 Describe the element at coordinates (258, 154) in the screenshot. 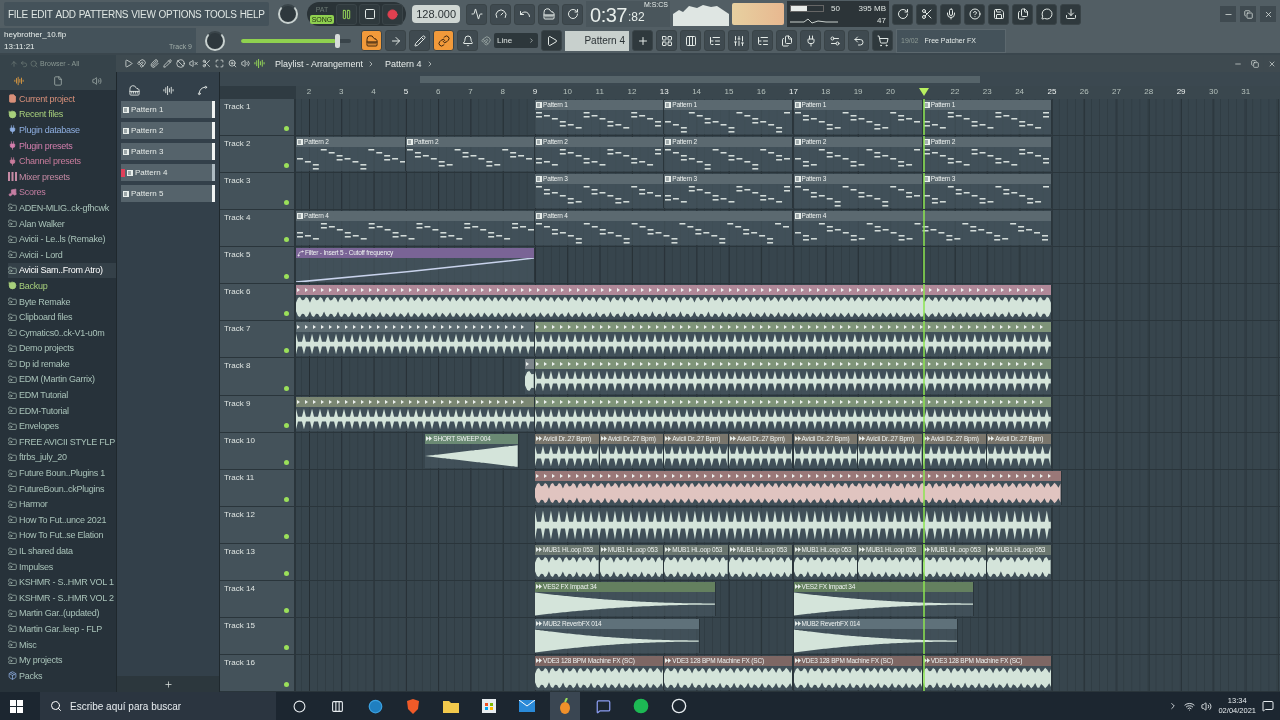

I see `track-header: Track 2` at that location.